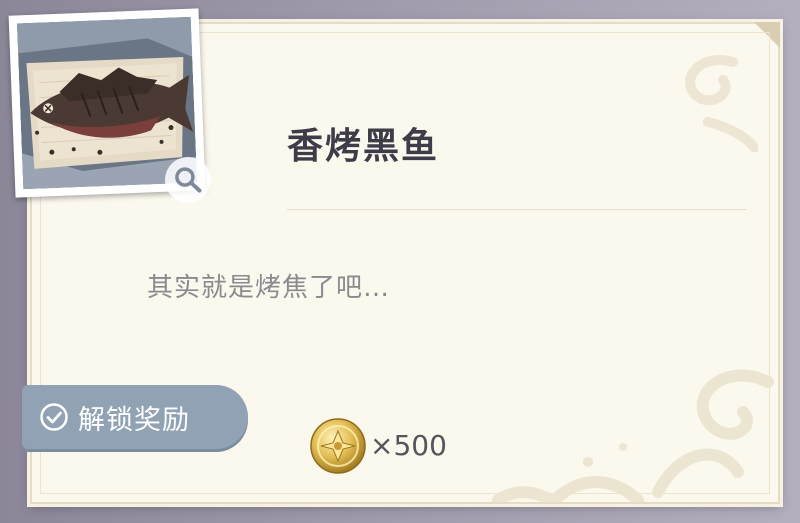 Image resolution: width=800 pixels, height=523 pixels. I want to click on unlock-reward-badge: 解锁奖励, so click(135, 417).